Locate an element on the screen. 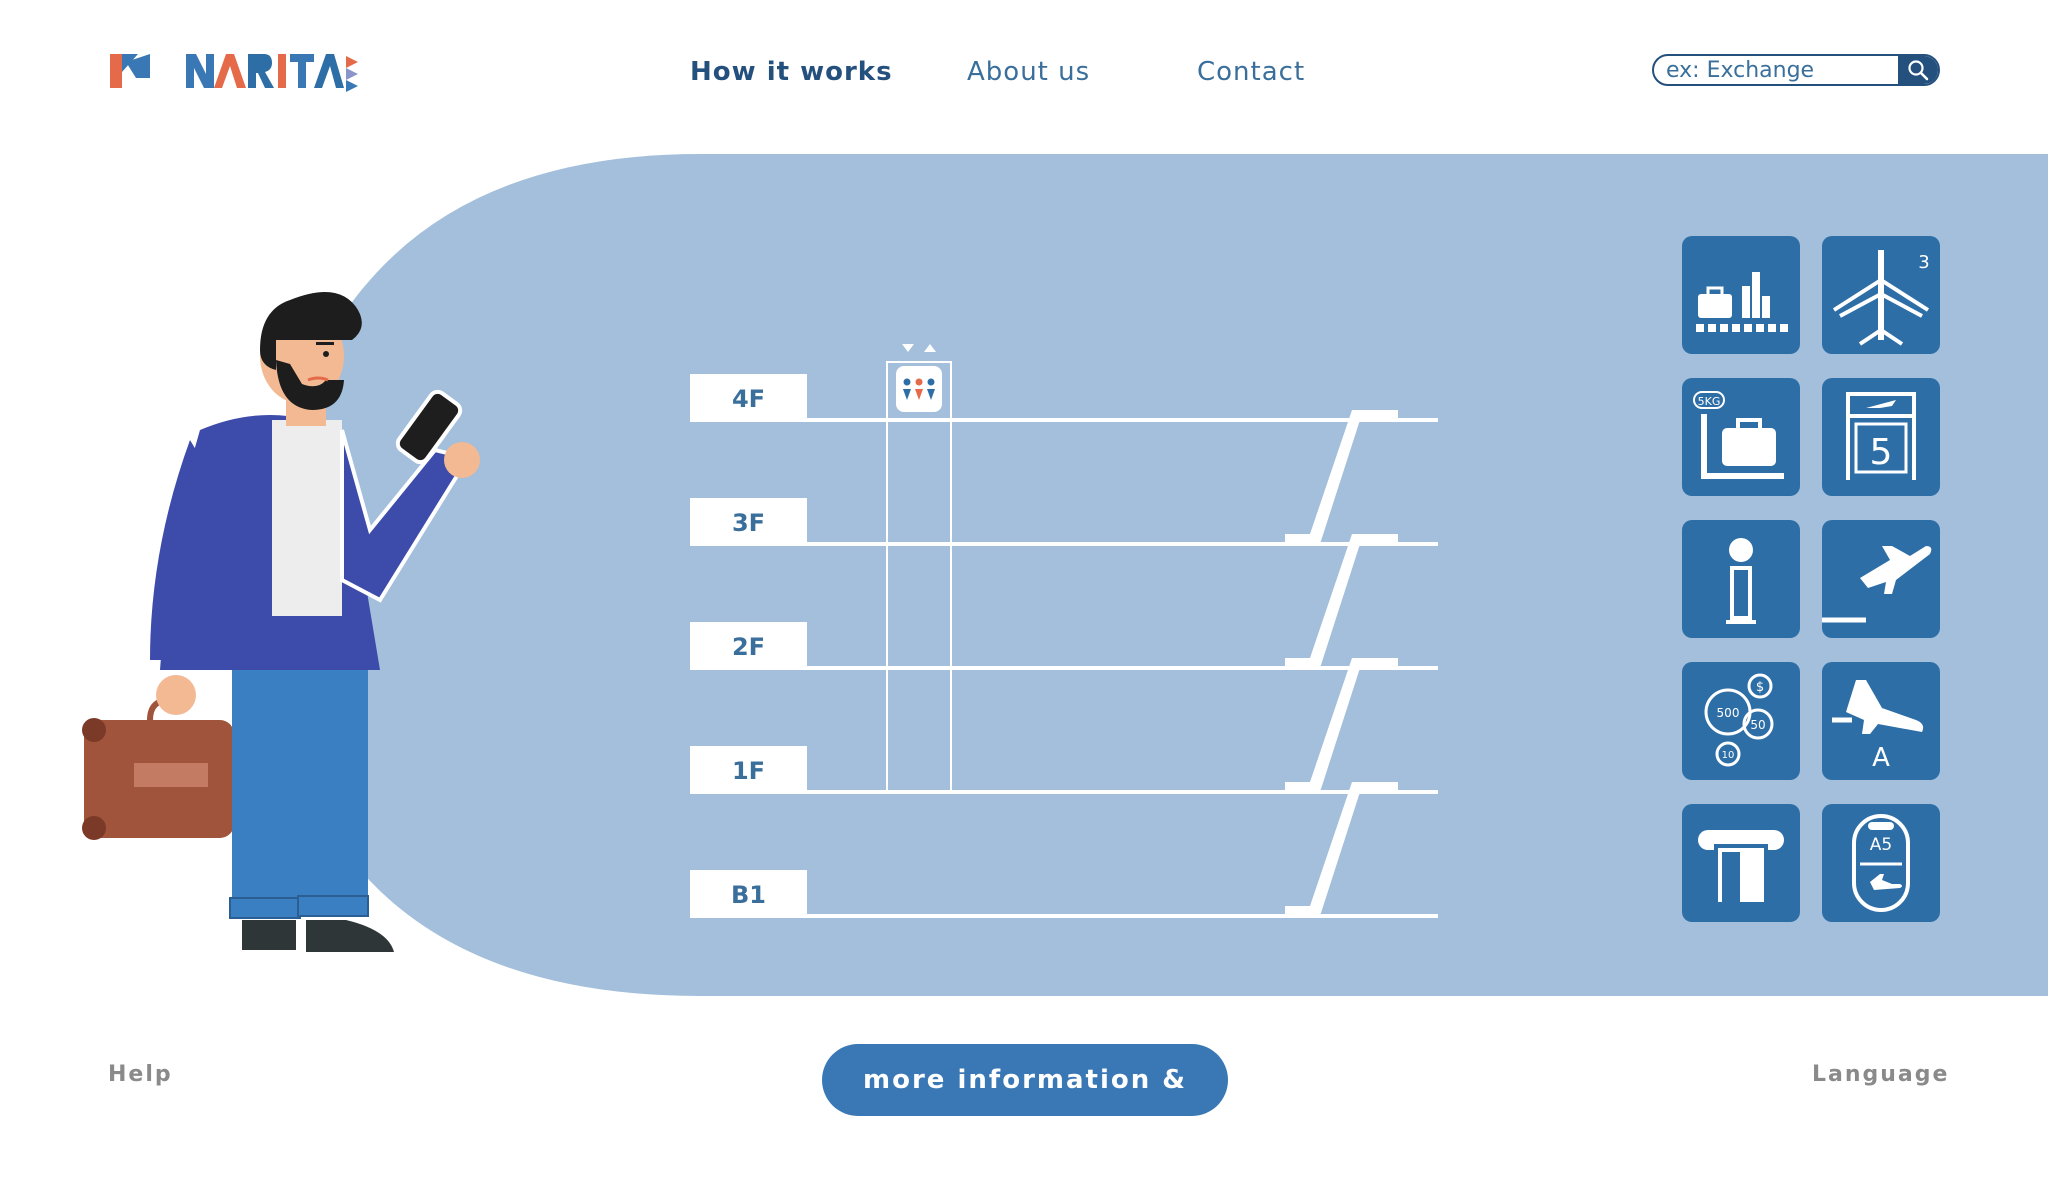 Image resolution: width=2048 pixels, height=1188 pixels. gate-5-icon: 5 is located at coordinates (1881, 436).